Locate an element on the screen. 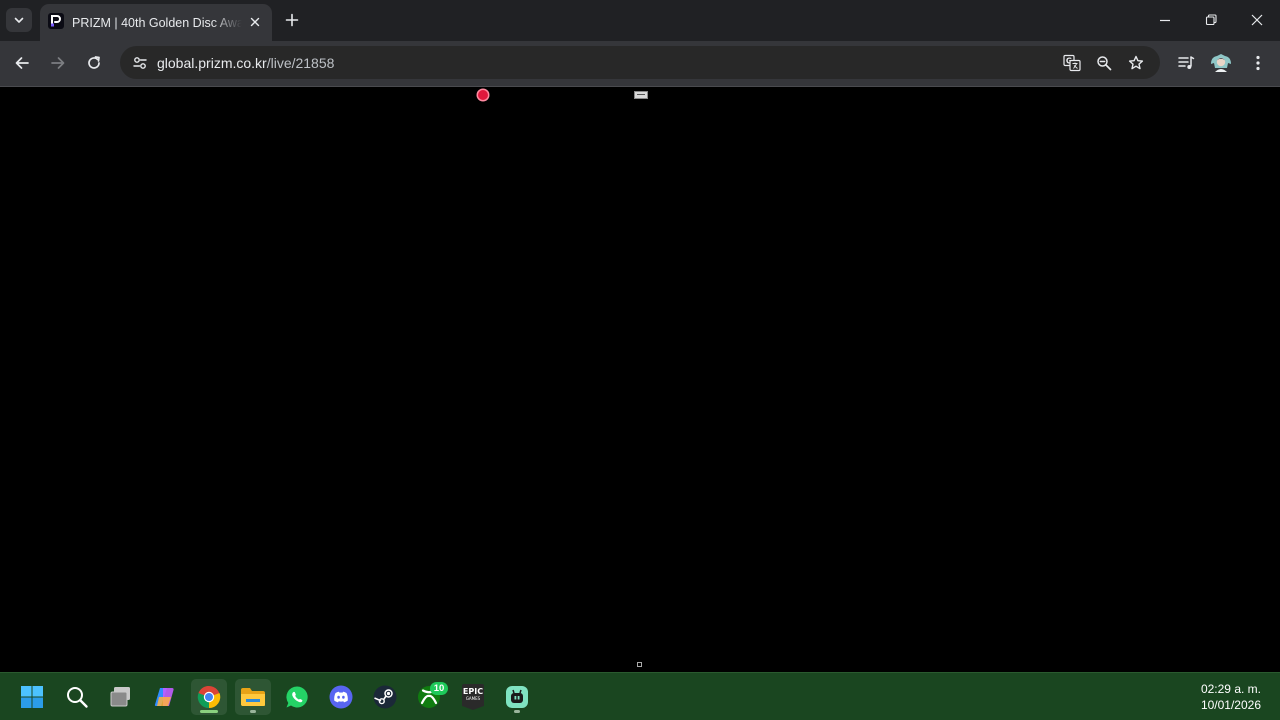 This screenshot has height=720, width=1280. url-domain: global.prizm.co.kr is located at coordinates (212, 63).